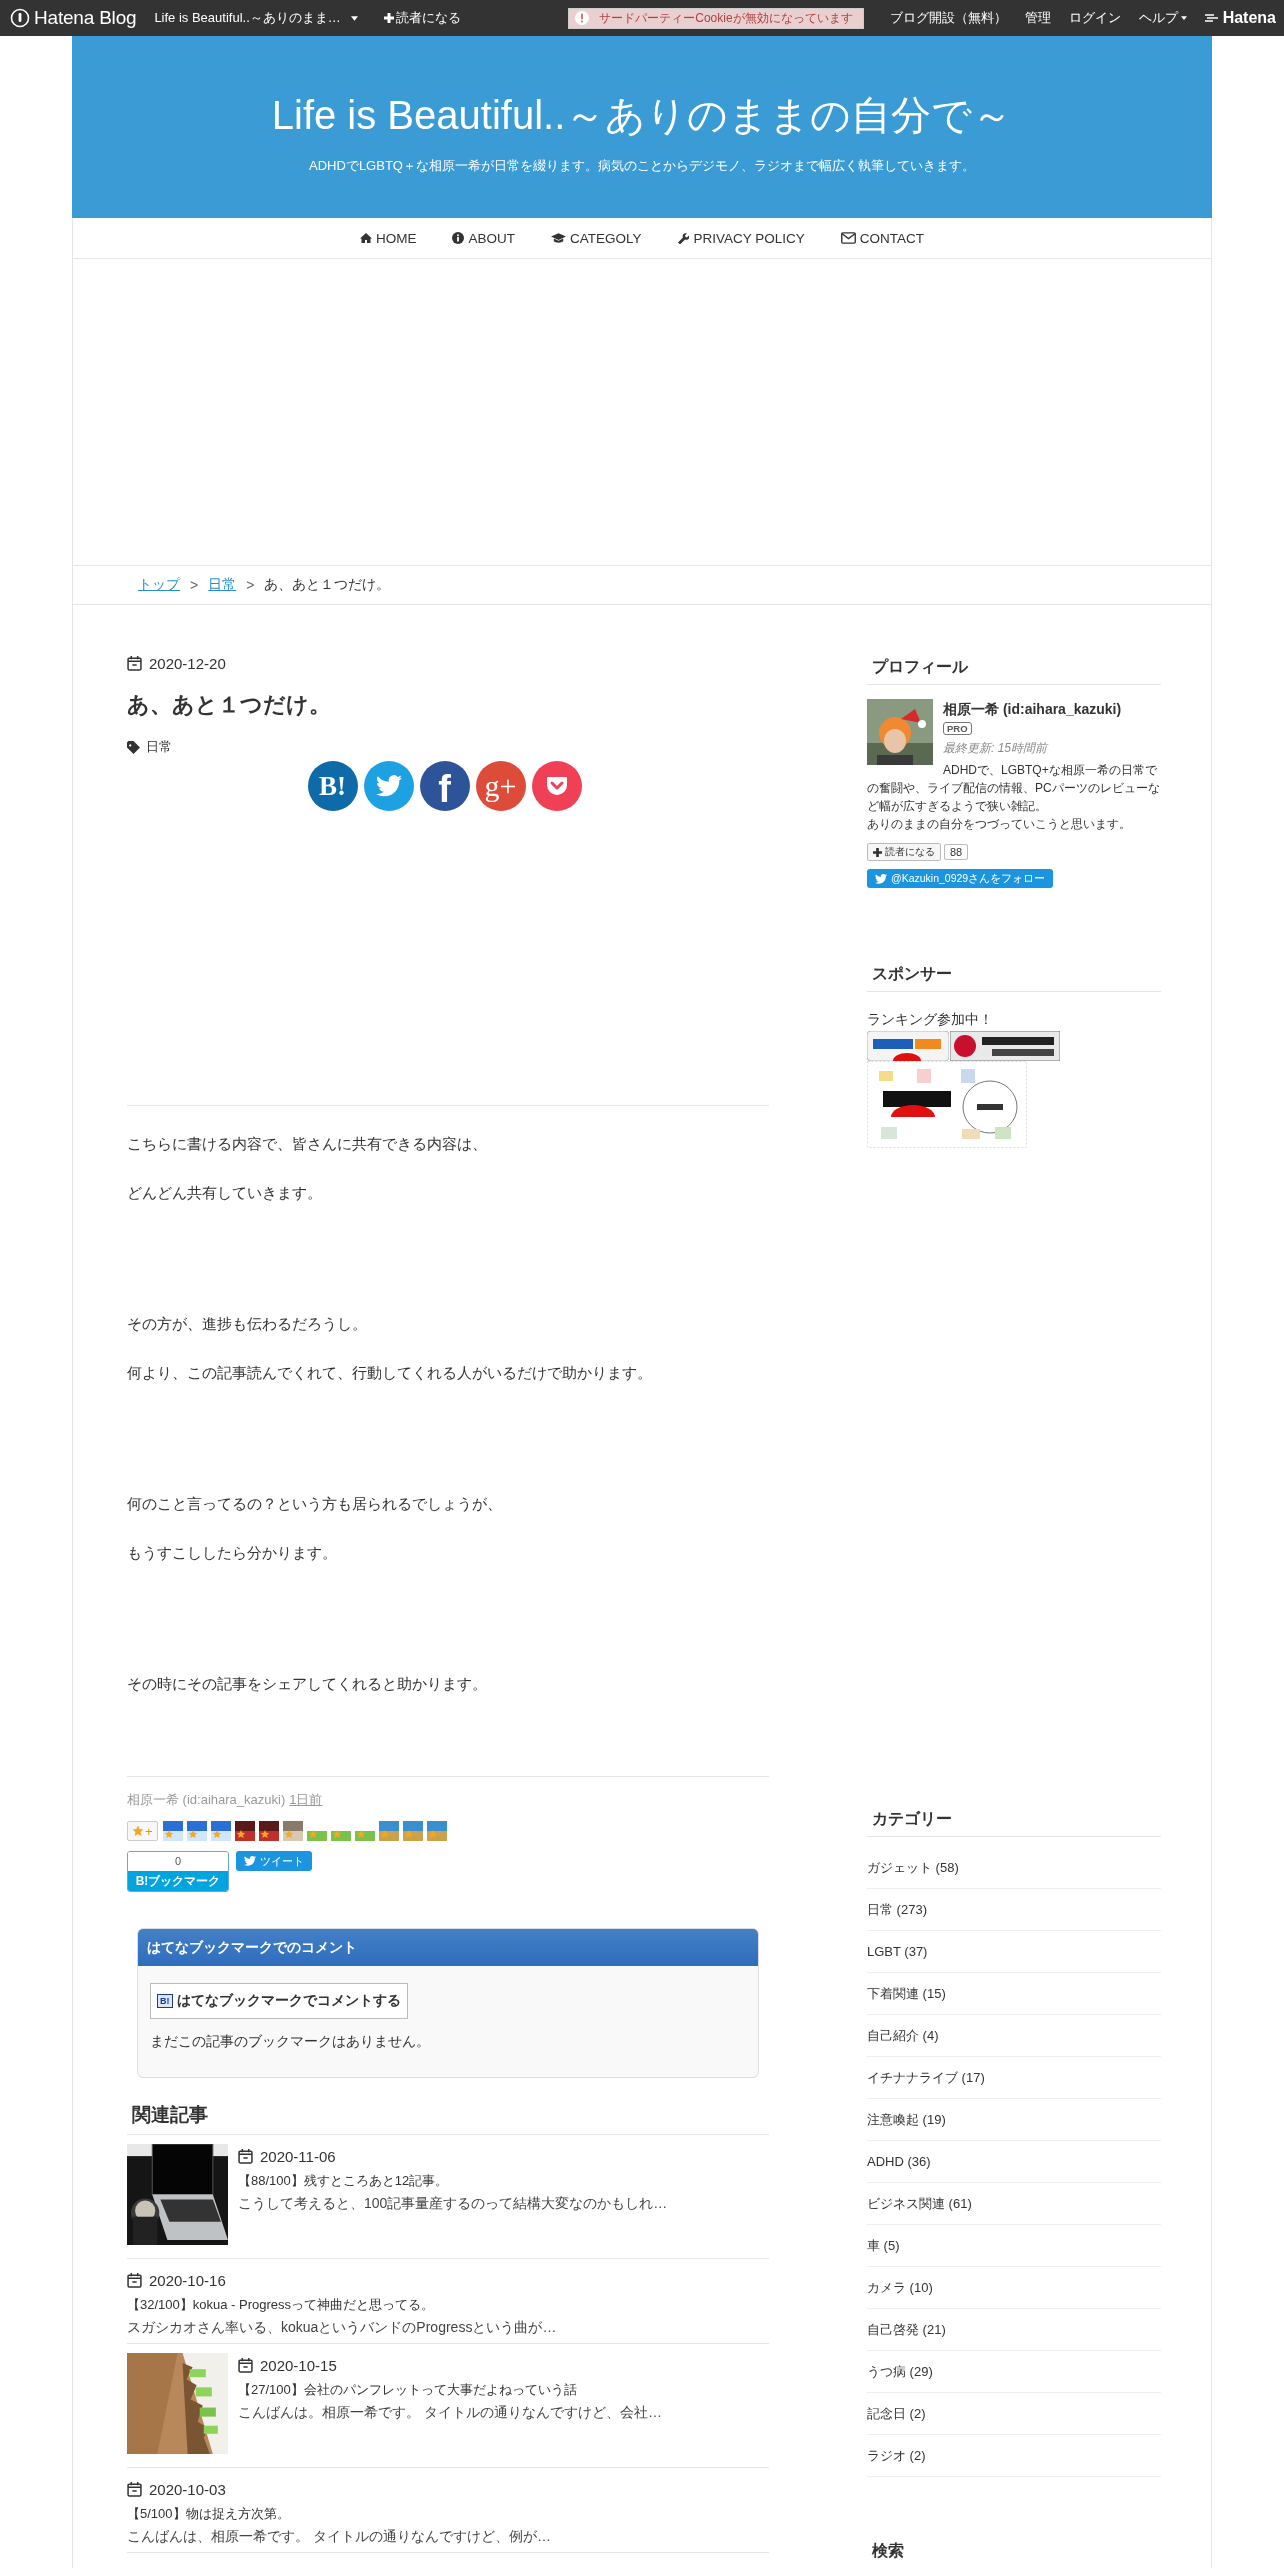 This screenshot has height=2568, width=1284. What do you see at coordinates (948, 18) in the screenshot?
I see `top-bar-link: ブログ開設（無料）` at bounding box center [948, 18].